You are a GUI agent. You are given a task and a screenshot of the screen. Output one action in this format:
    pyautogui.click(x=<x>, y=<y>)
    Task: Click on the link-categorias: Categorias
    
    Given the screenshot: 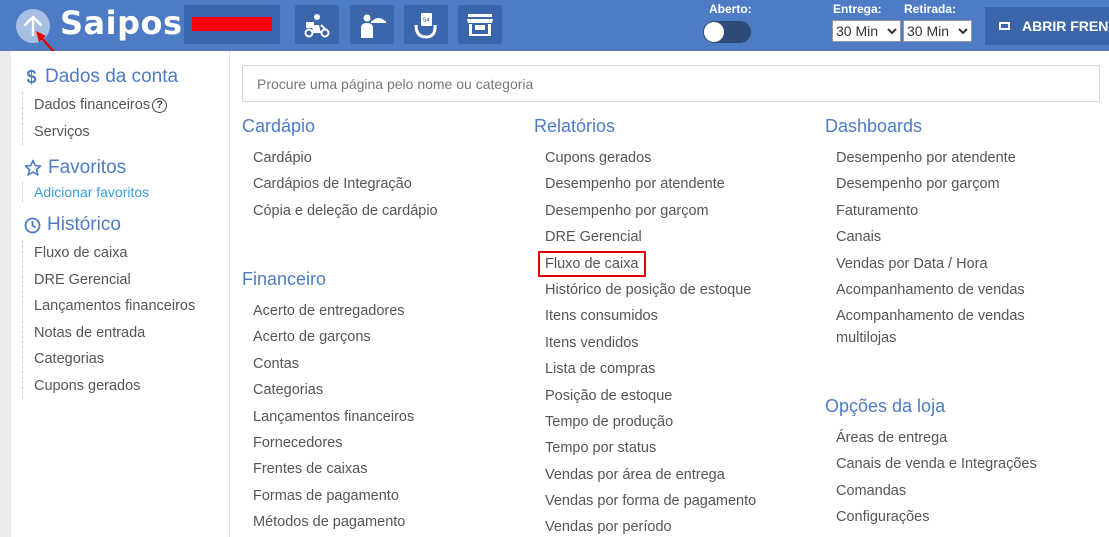 What is the action you would take?
    pyautogui.click(x=333, y=390)
    